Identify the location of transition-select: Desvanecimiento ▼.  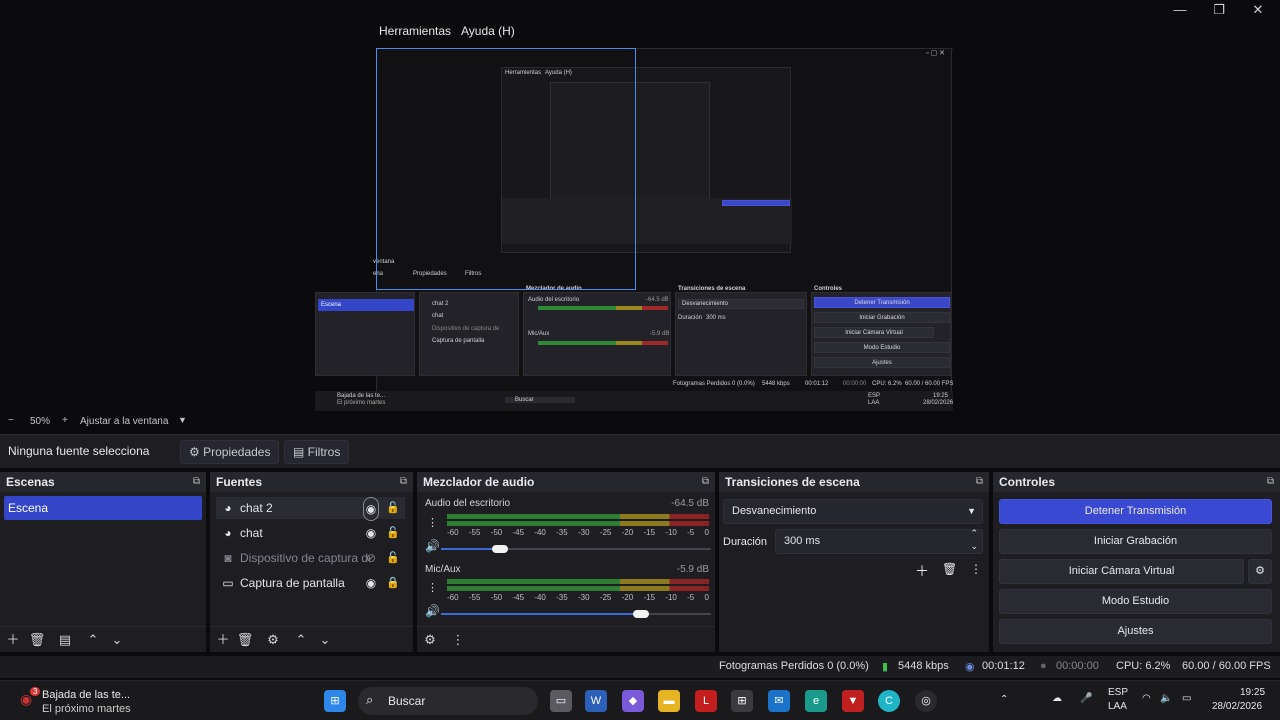
(853, 511).